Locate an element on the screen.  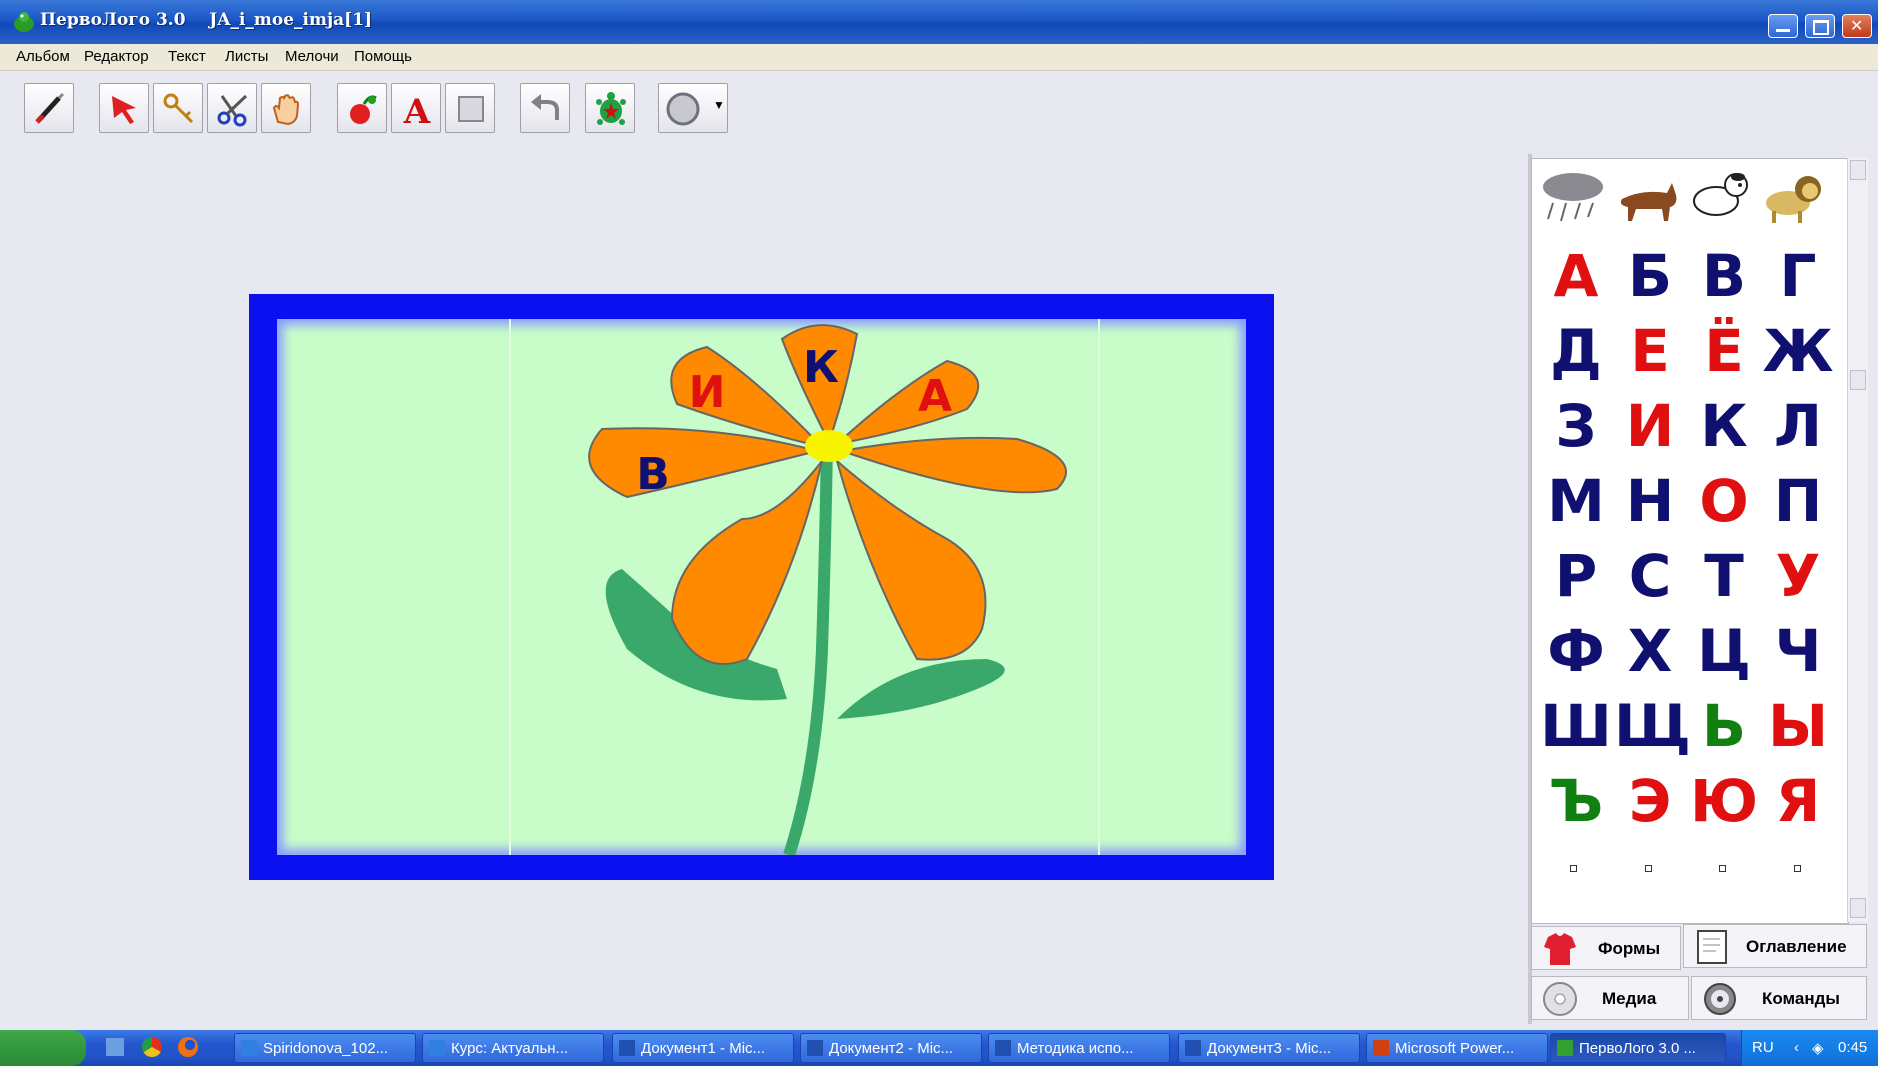
ie-icon is located at coordinates (249, 1048).